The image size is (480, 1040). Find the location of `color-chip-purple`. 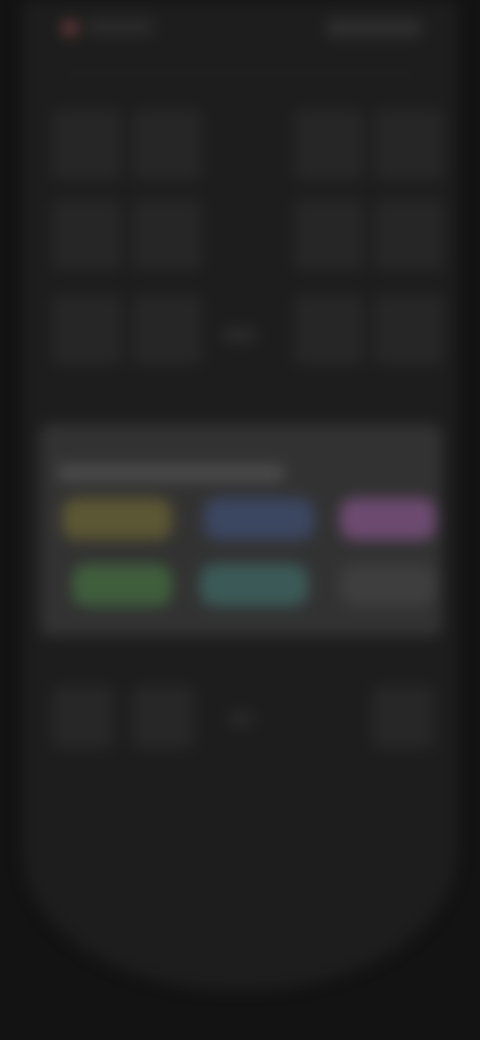

color-chip-purple is located at coordinates (388, 519).